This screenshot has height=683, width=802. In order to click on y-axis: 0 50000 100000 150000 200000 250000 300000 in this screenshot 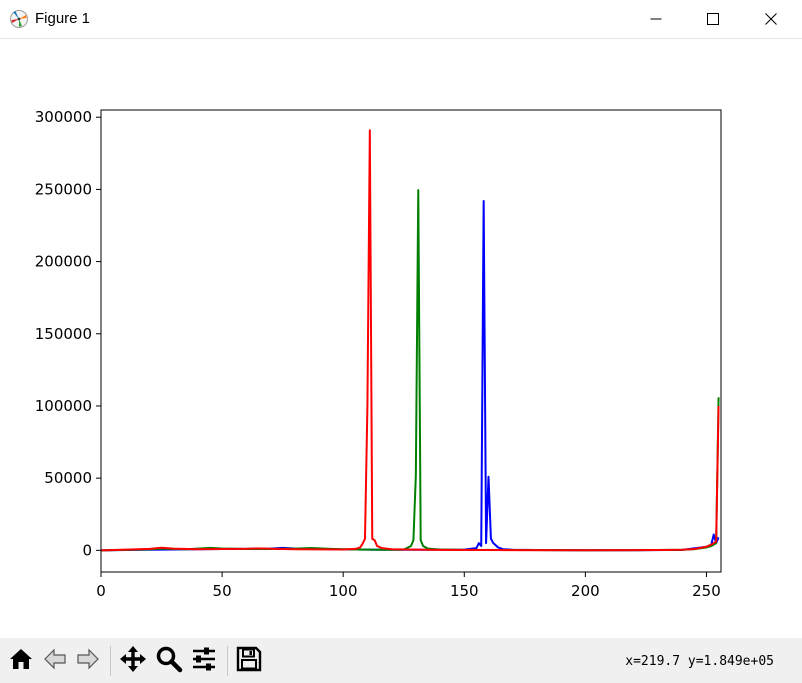, I will do `click(68, 333)`.